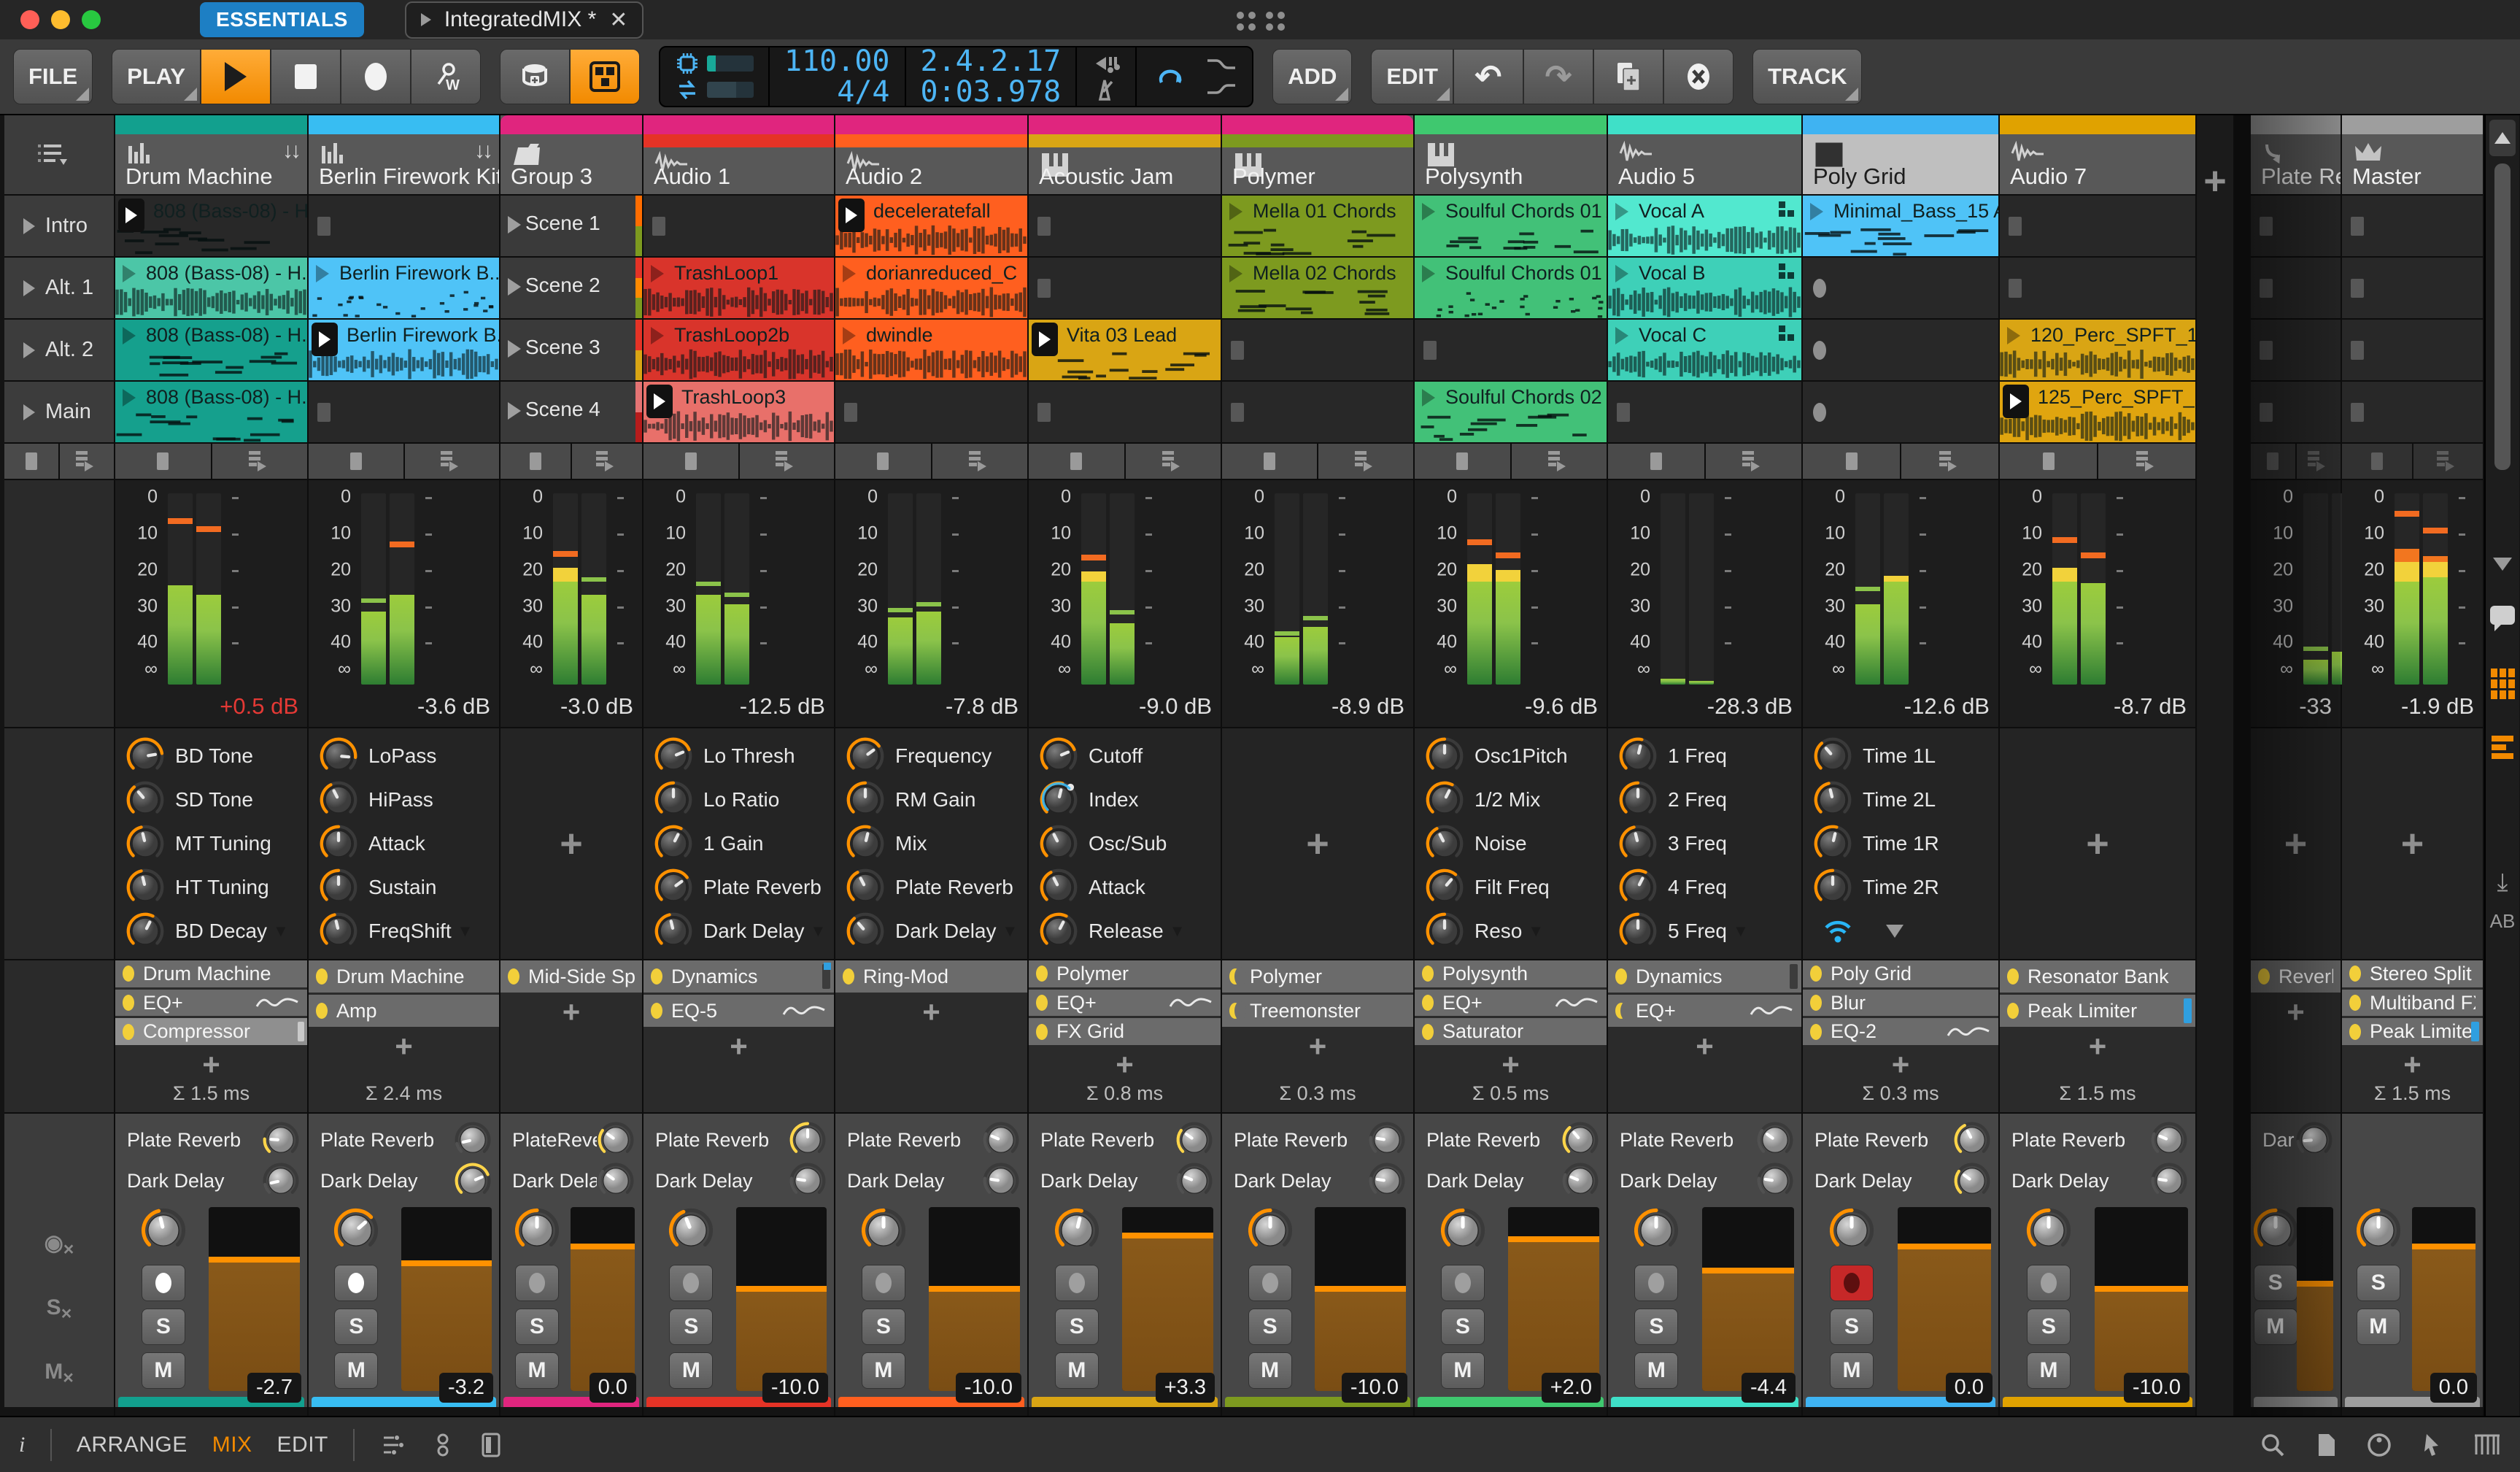 This screenshot has height=1472, width=2520. What do you see at coordinates (1894, 931) in the screenshot?
I see `knob-page-dropdown-icon` at bounding box center [1894, 931].